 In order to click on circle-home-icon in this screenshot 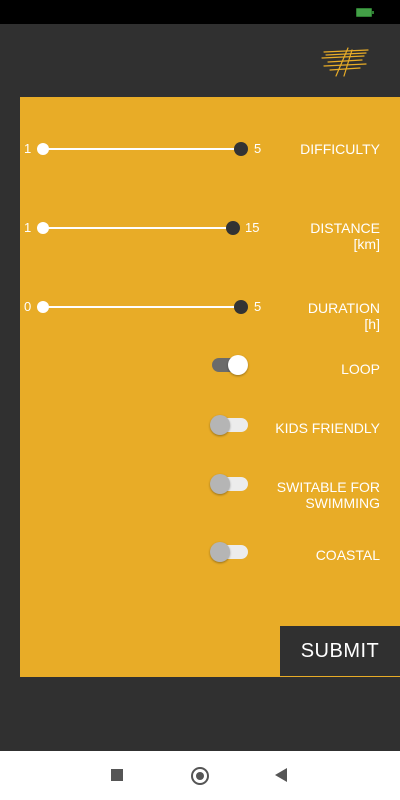, I will do `click(200, 776)`.